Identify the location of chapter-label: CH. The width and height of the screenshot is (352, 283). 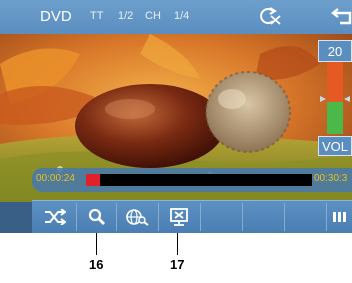
(153, 16).